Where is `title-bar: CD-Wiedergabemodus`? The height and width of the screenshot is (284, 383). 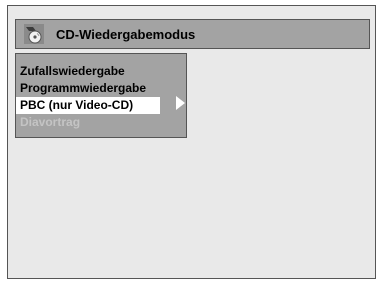 title-bar: CD-Wiedergabemodus is located at coordinates (192, 34).